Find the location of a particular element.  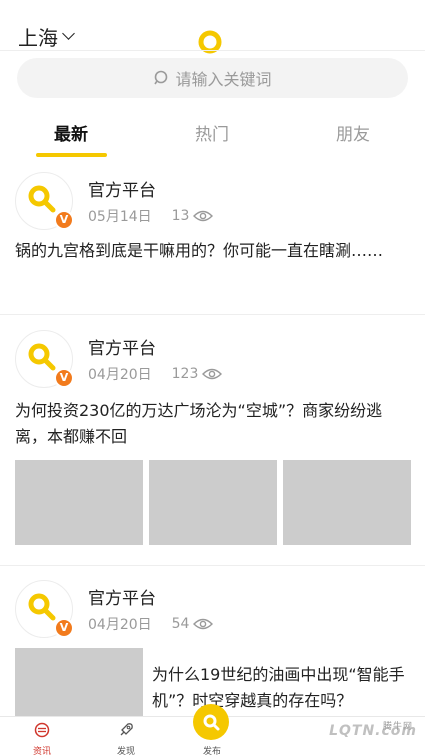

tab-hot: 热门 is located at coordinates (212, 132).